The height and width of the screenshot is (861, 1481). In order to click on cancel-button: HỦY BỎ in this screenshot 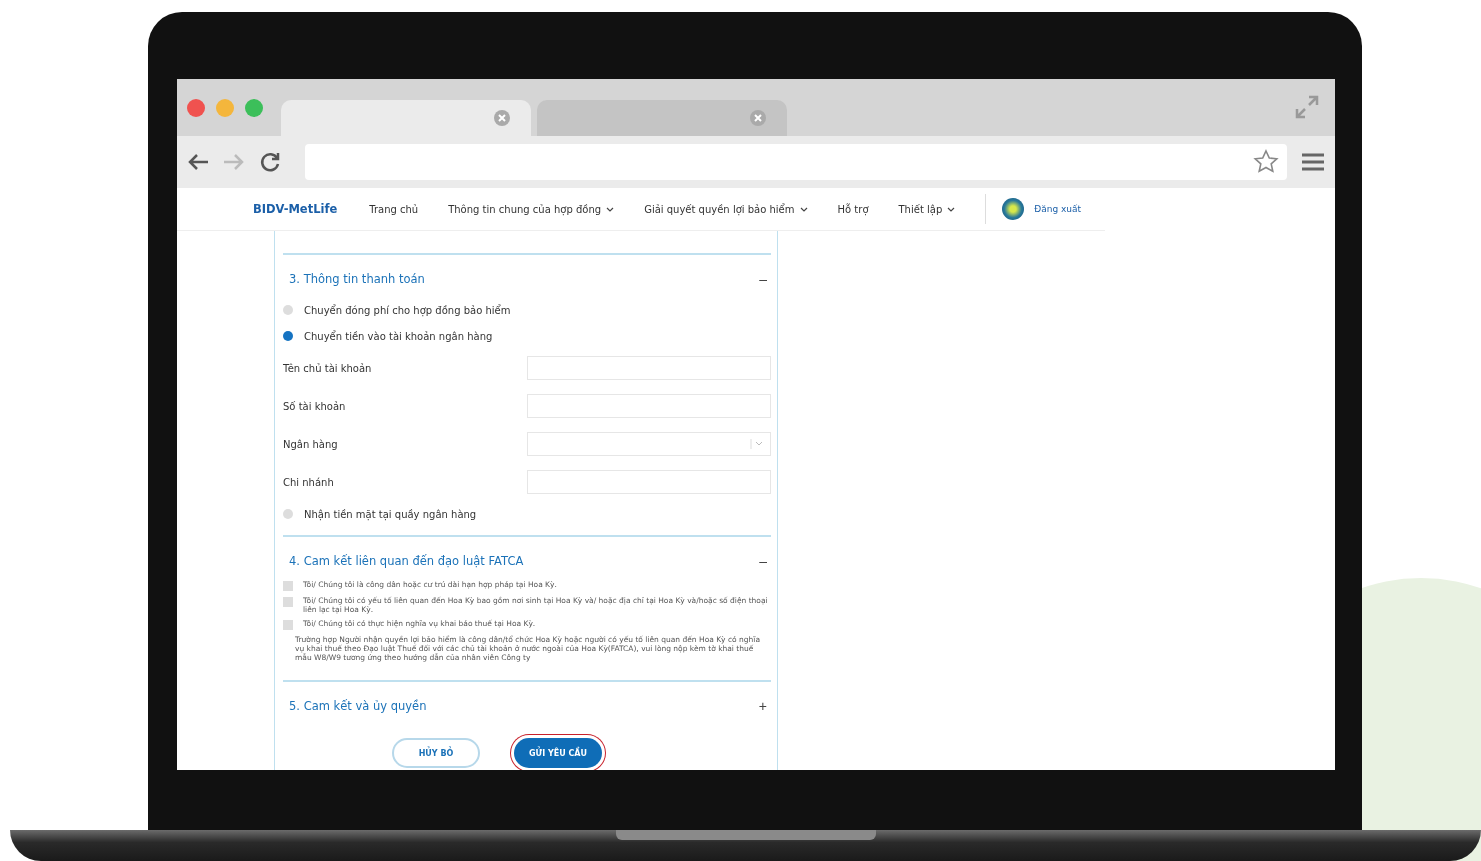, I will do `click(436, 753)`.